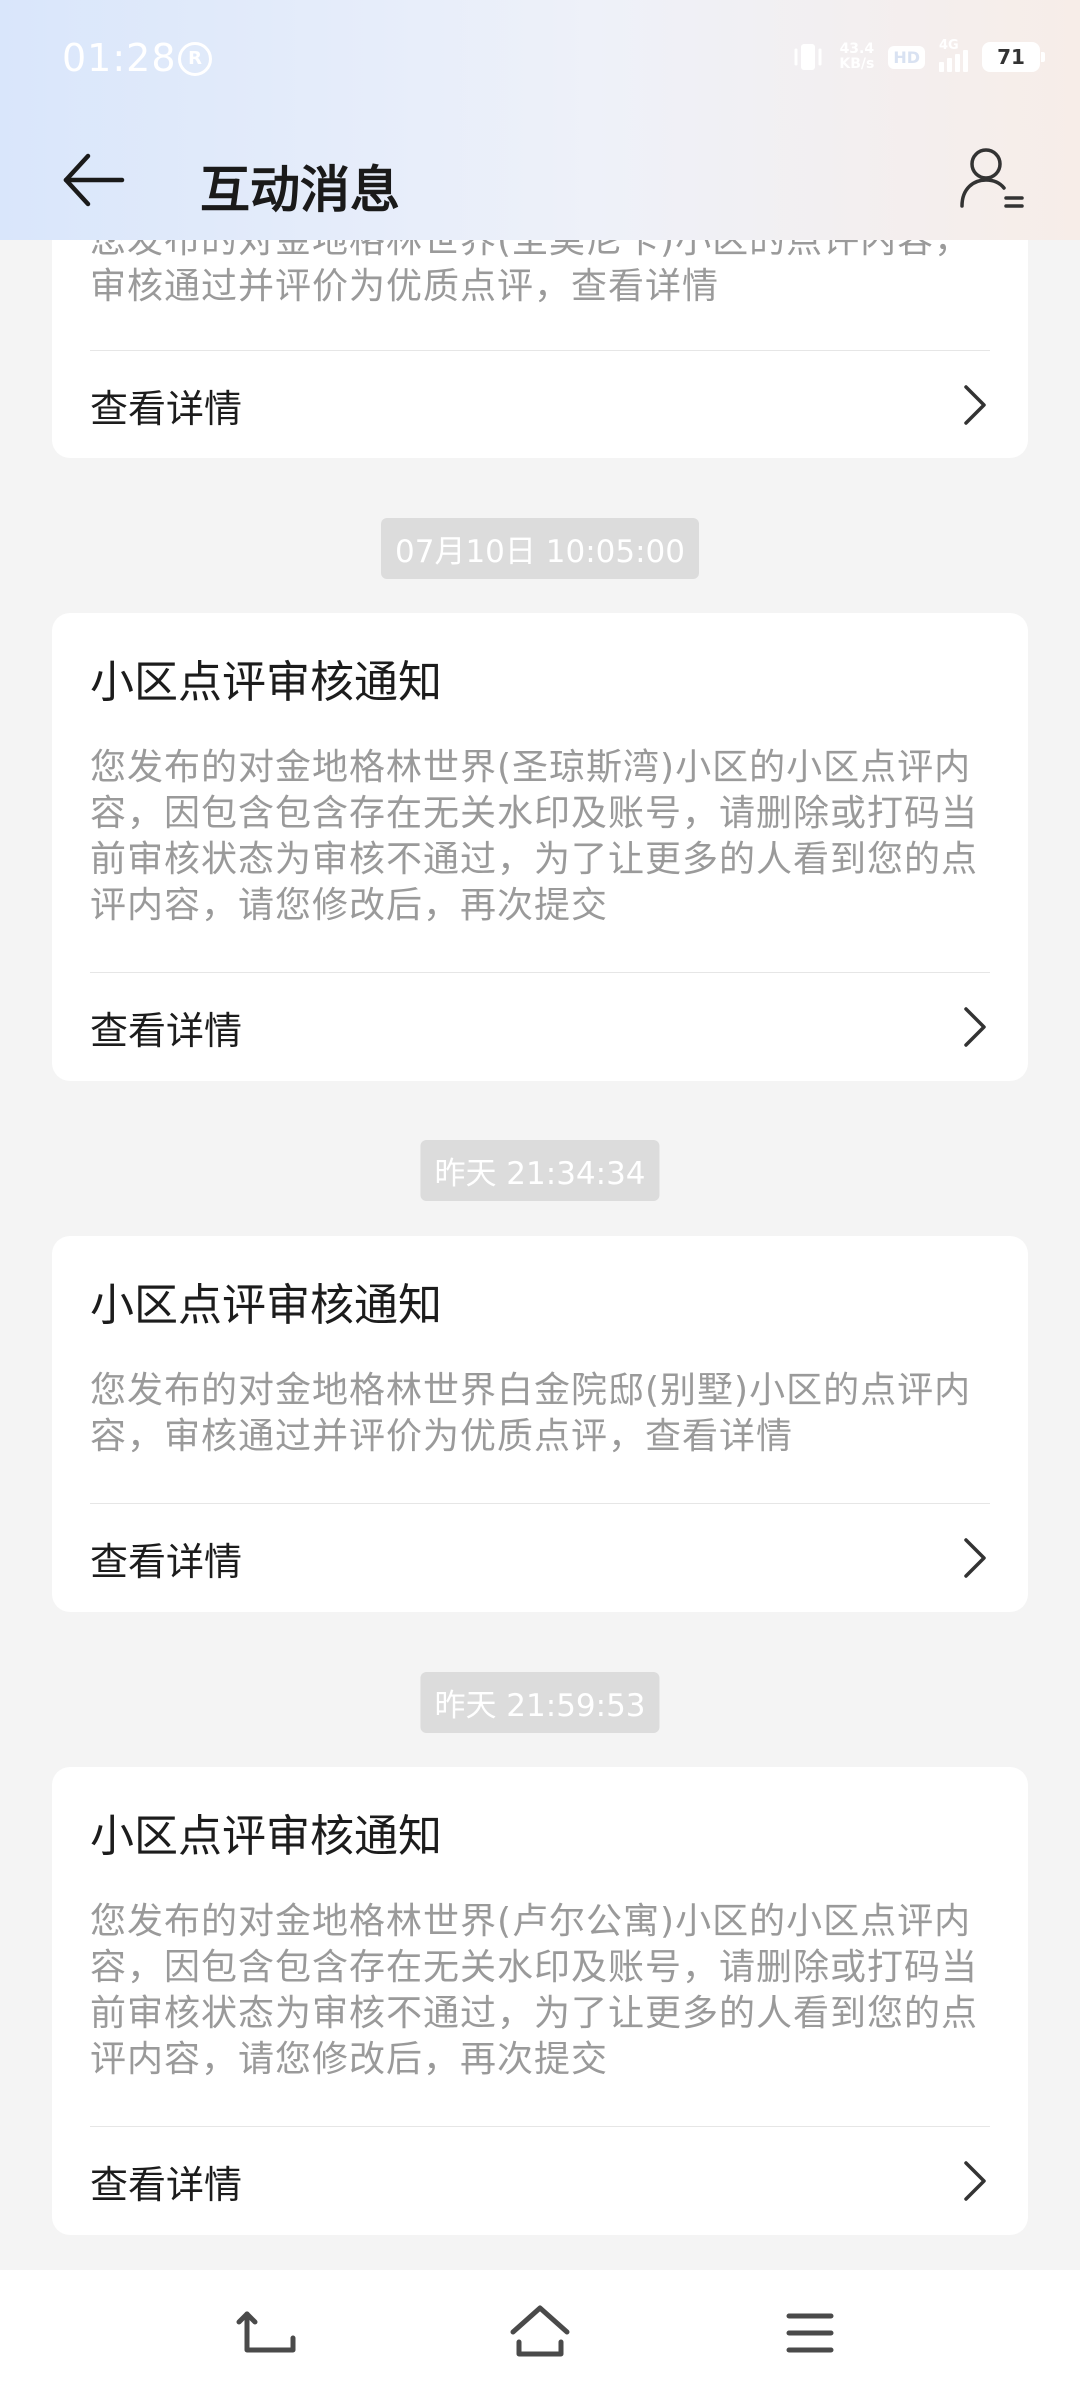 The height and width of the screenshot is (2400, 1080). I want to click on arrow-left-icon, so click(95, 180).